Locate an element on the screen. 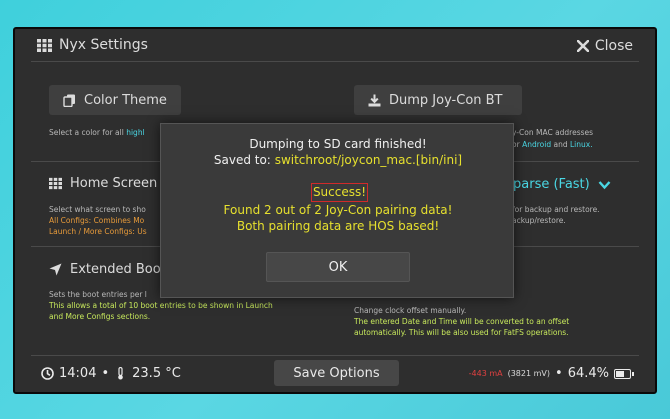 The width and height of the screenshot is (670, 419). header-divider is located at coordinates (335, 61).